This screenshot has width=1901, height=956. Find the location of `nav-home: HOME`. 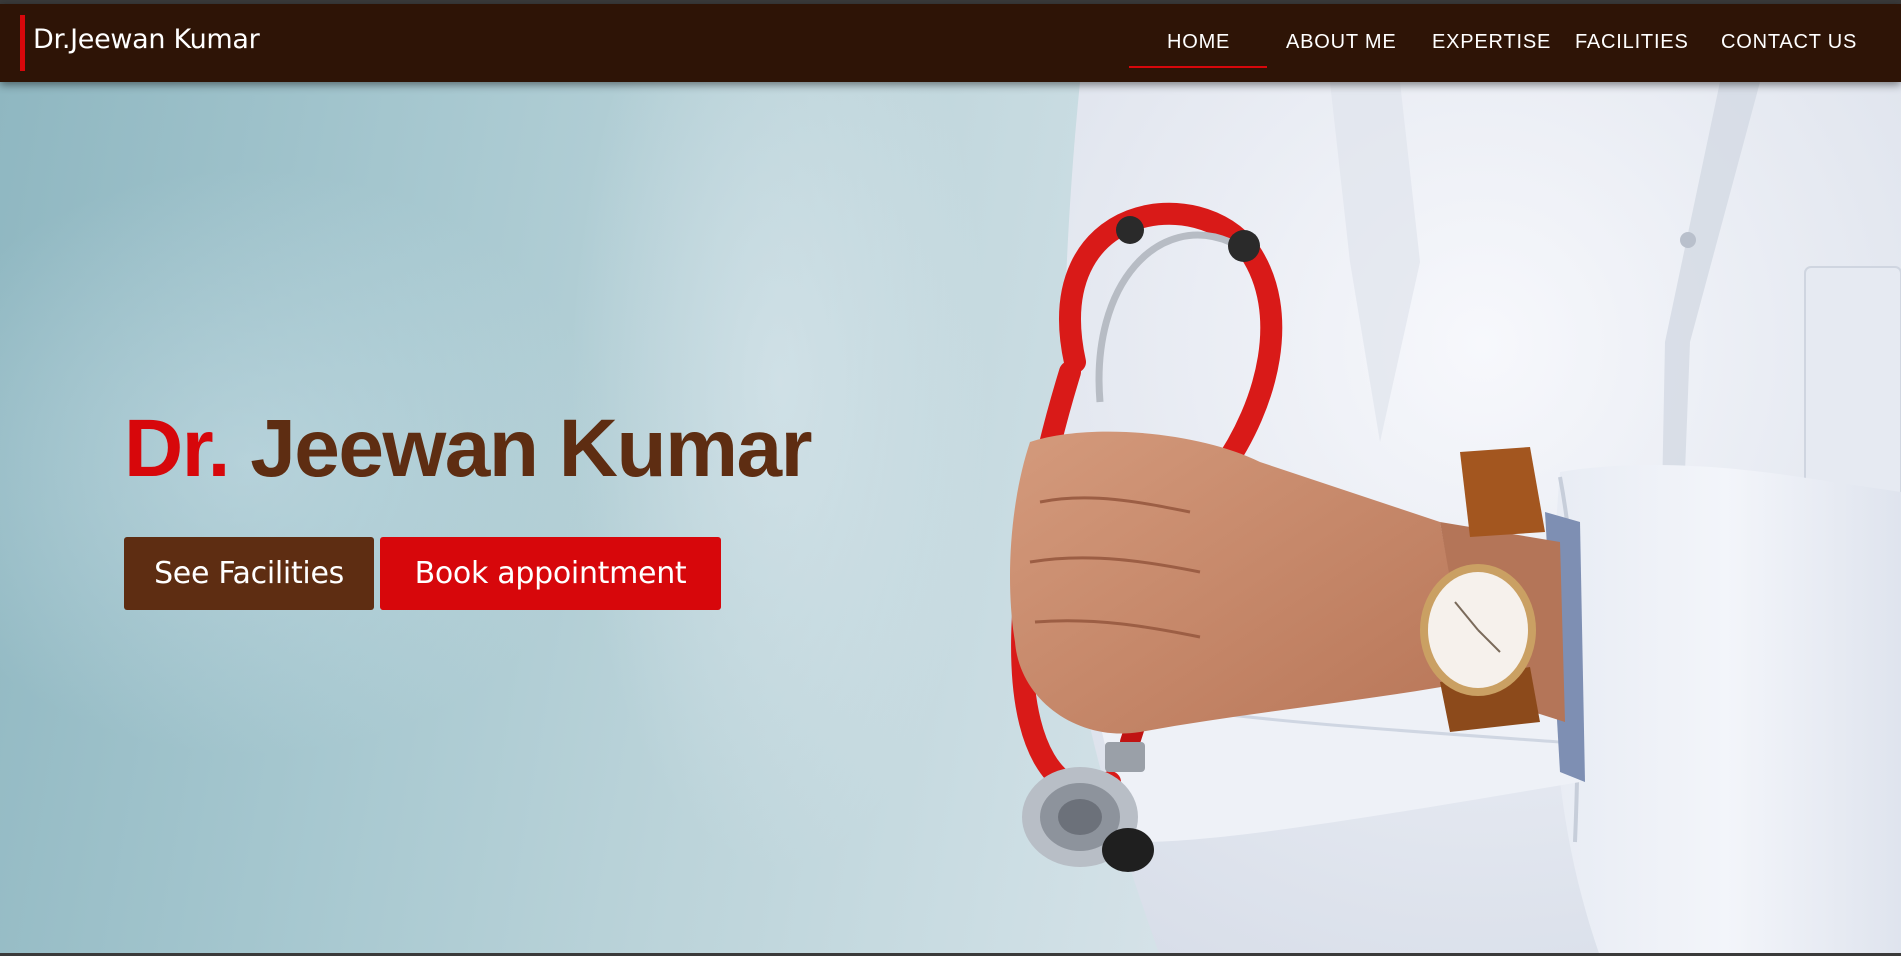

nav-home: HOME is located at coordinates (1198, 42).